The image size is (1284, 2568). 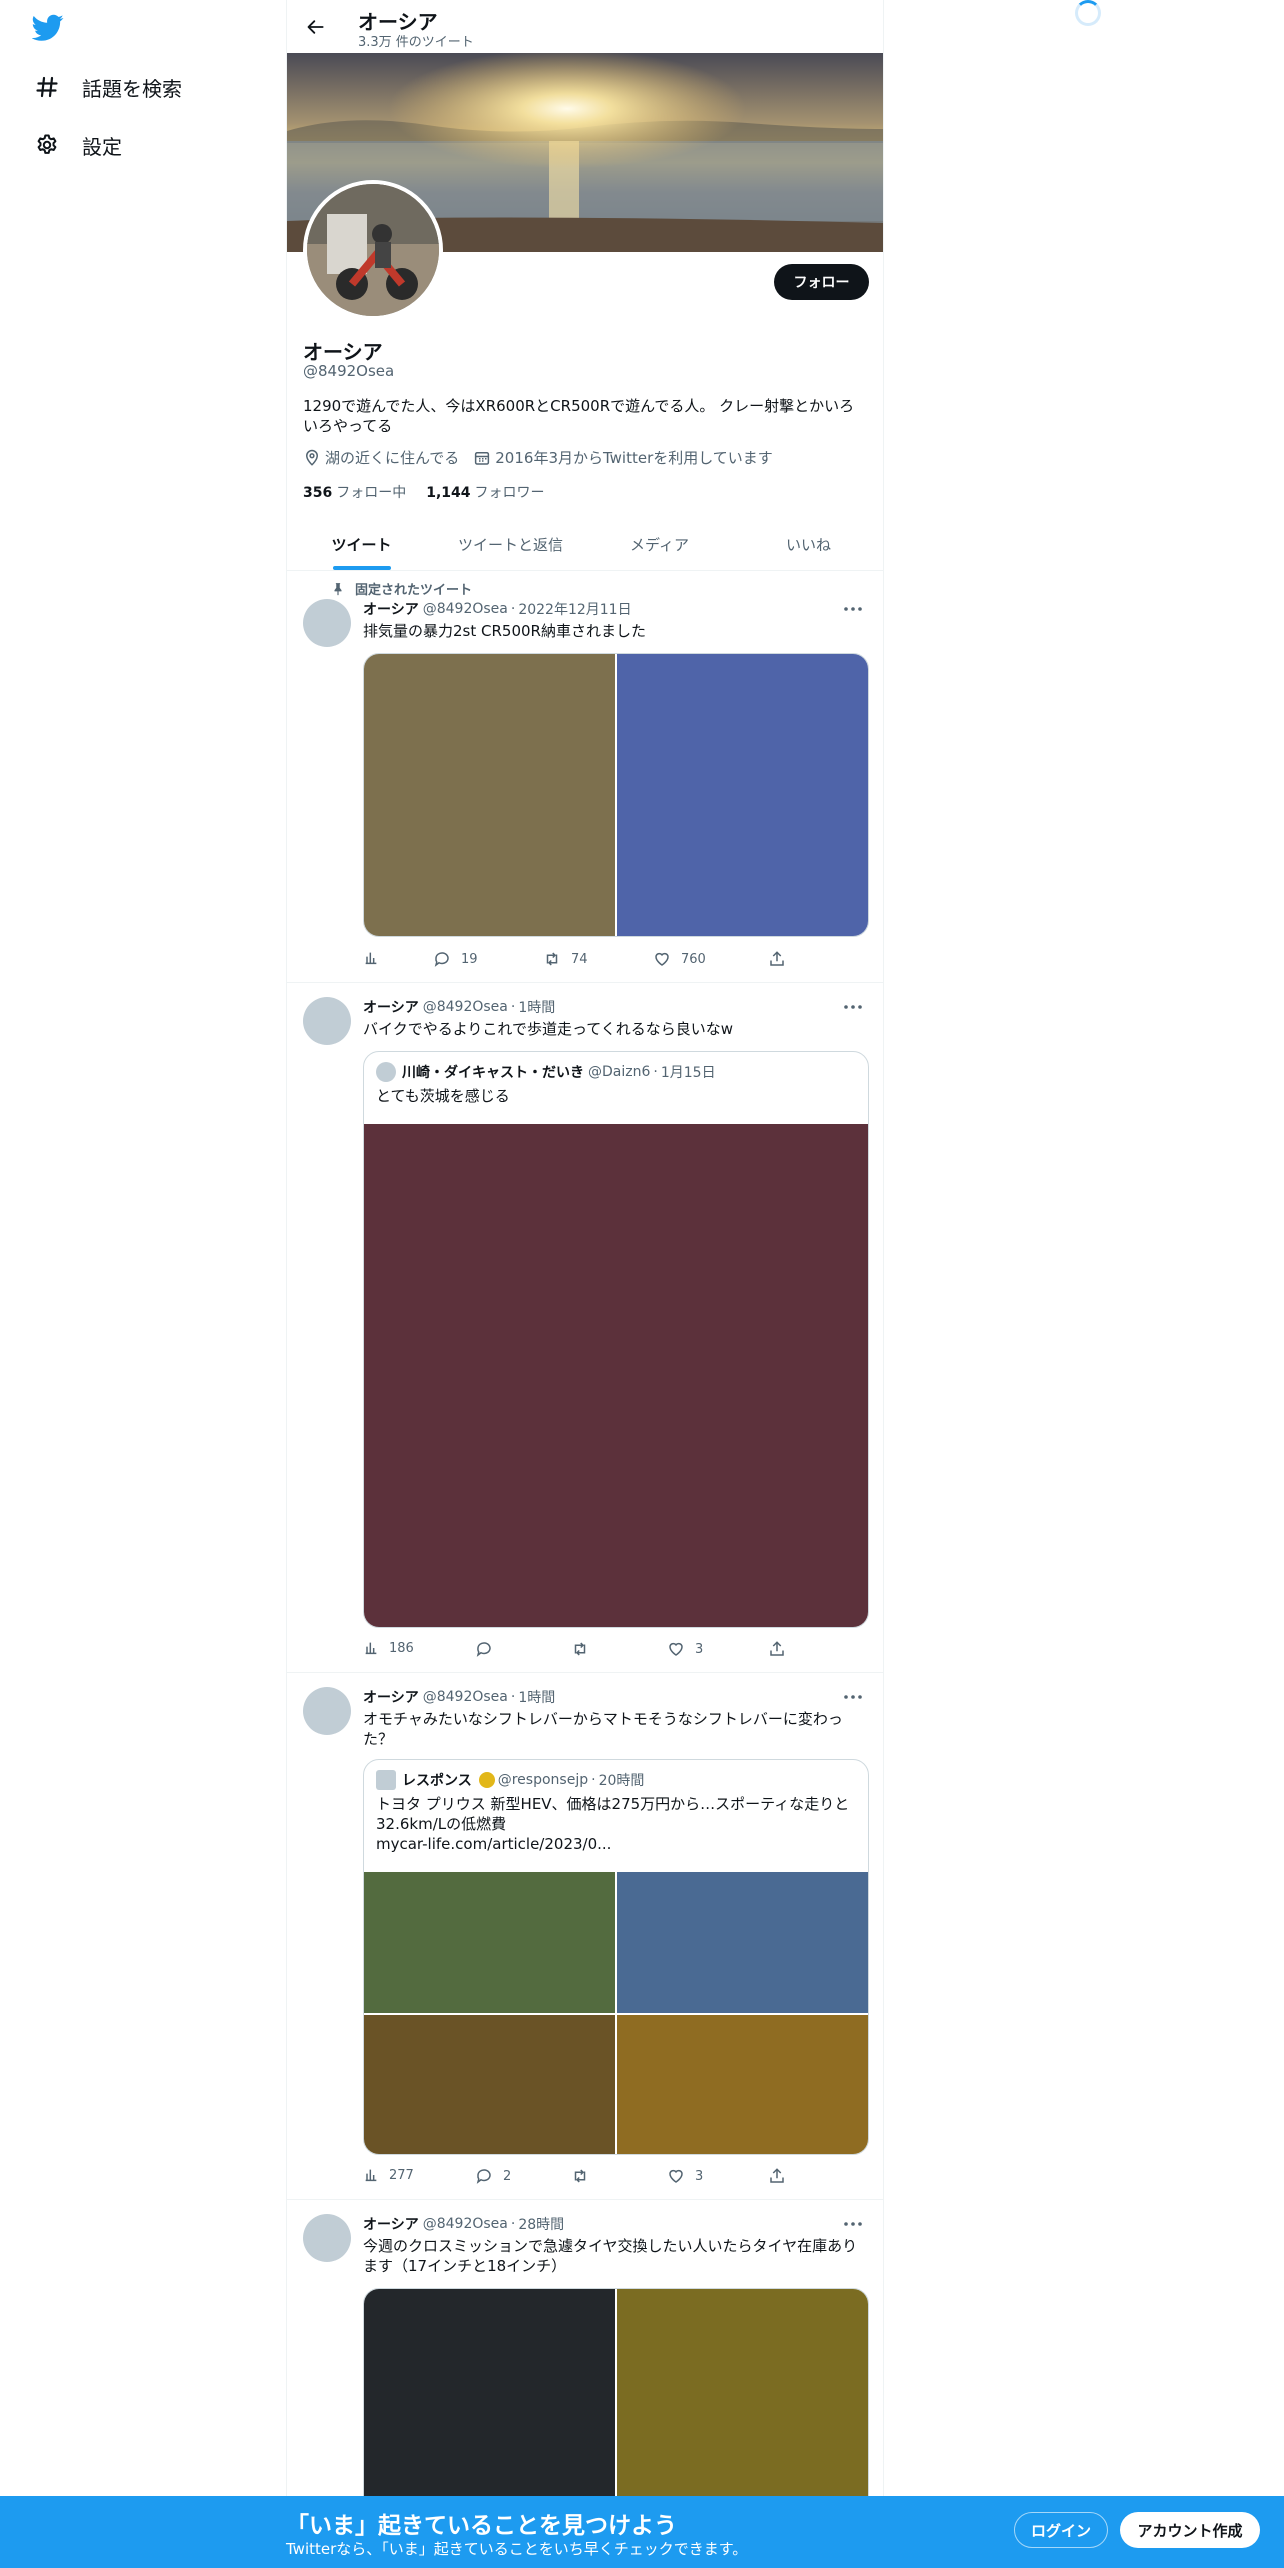 I want to click on quote-header: 川崎・ダイキャスト・だいき @Daizn6 · 1月15日, so click(x=546, y=1072).